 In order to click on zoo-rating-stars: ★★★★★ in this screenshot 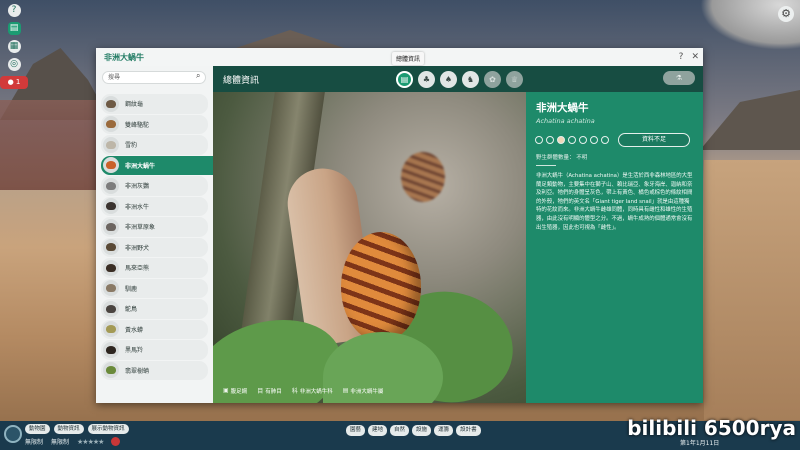, I will do `click(90, 441)`.